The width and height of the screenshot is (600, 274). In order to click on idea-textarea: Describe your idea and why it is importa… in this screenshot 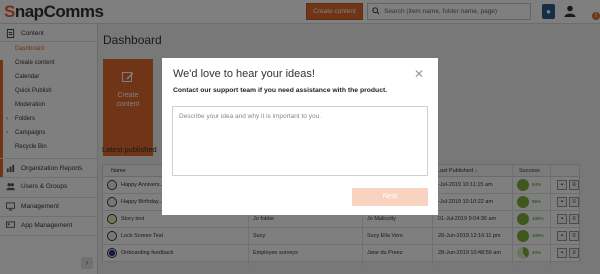, I will do `click(300, 141)`.